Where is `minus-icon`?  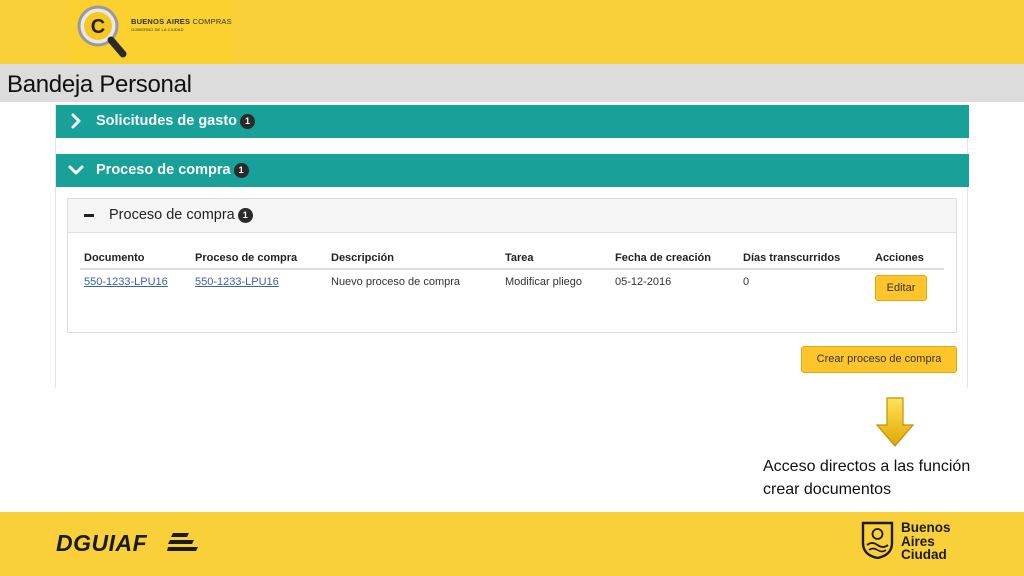
minus-icon is located at coordinates (89, 215).